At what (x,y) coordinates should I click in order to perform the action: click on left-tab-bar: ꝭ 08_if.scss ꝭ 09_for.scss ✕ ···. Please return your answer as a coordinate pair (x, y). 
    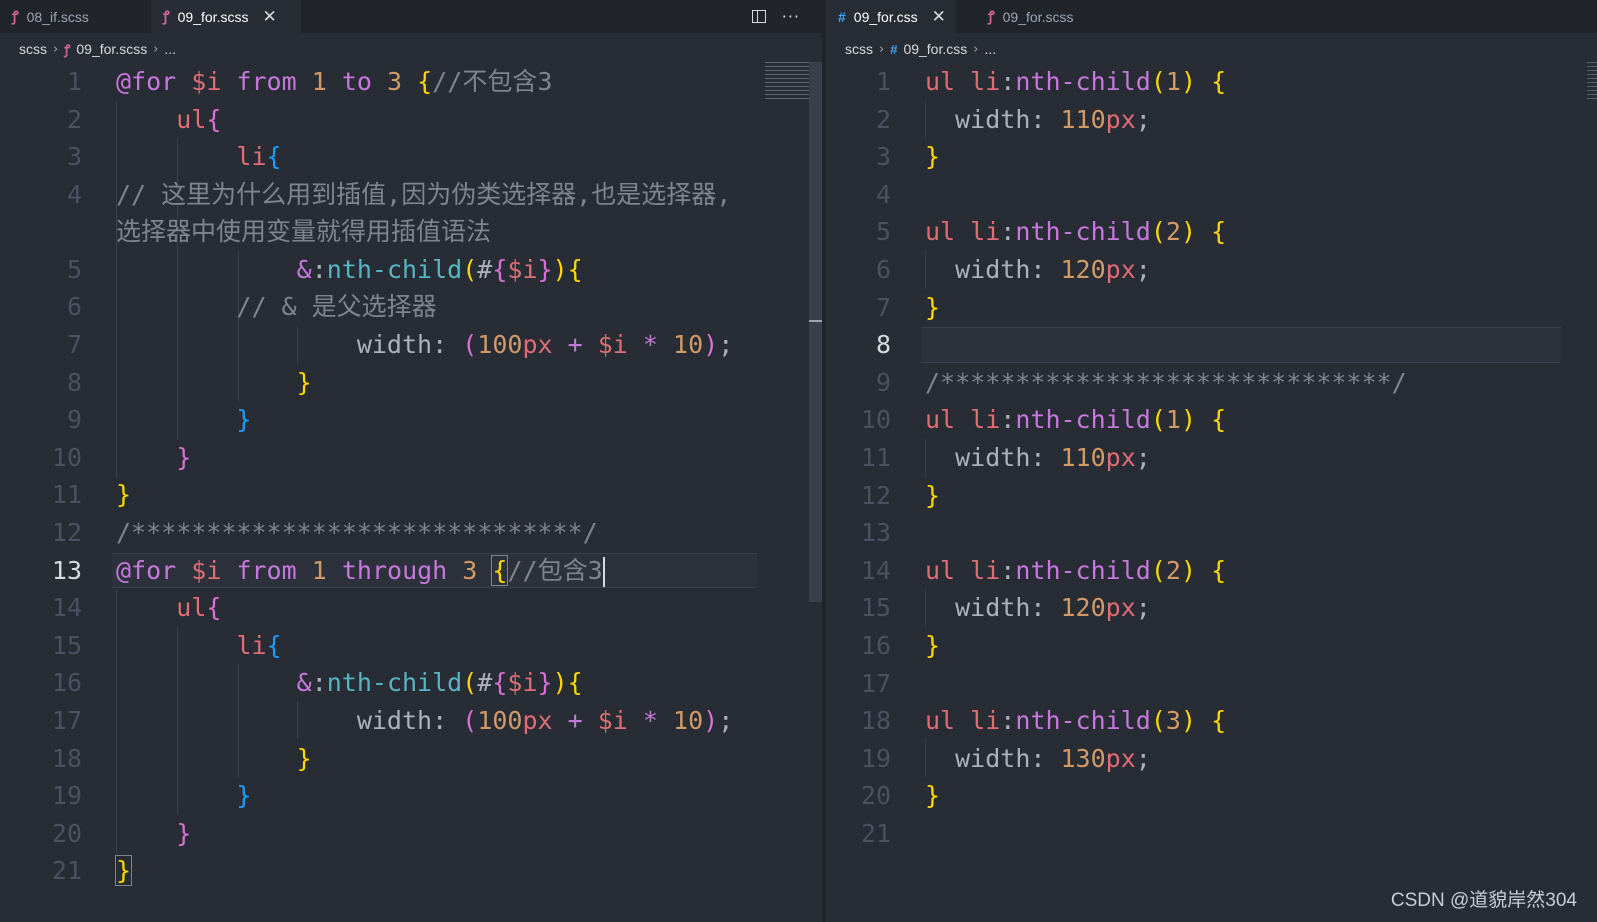
    Looking at the image, I should click on (411, 16).